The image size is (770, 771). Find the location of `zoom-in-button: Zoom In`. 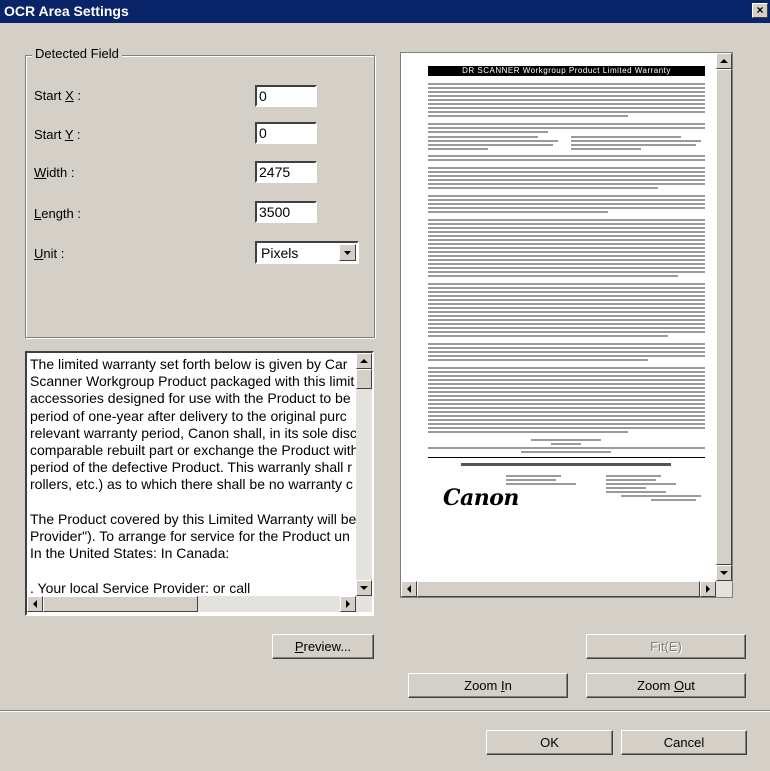

zoom-in-button: Zoom In is located at coordinates (488, 685).